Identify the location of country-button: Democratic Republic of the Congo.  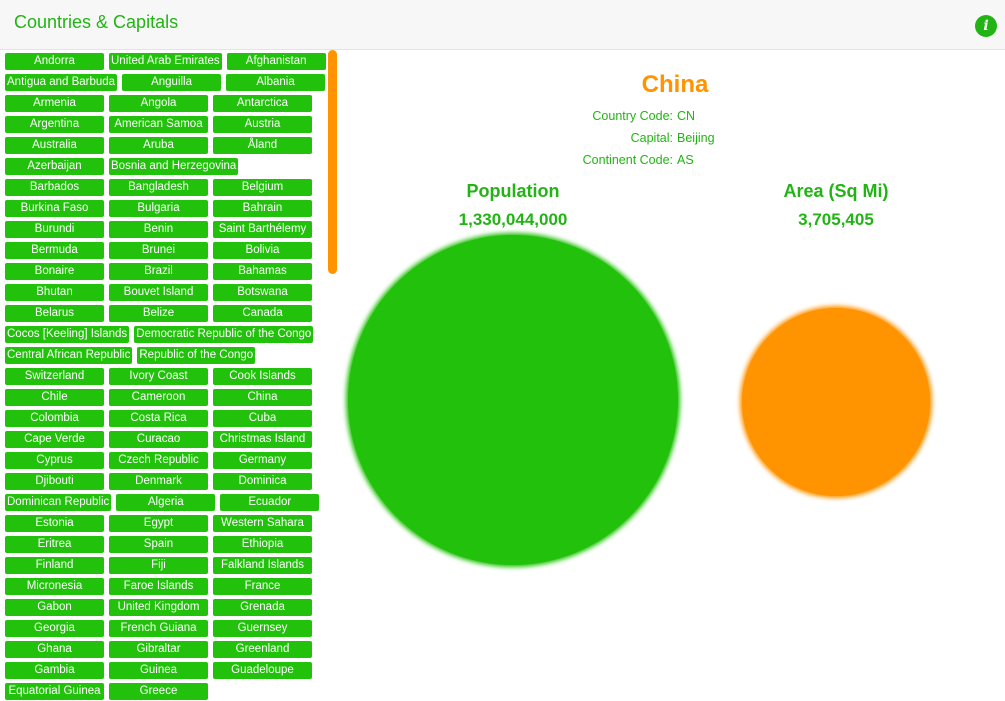
(224, 334).